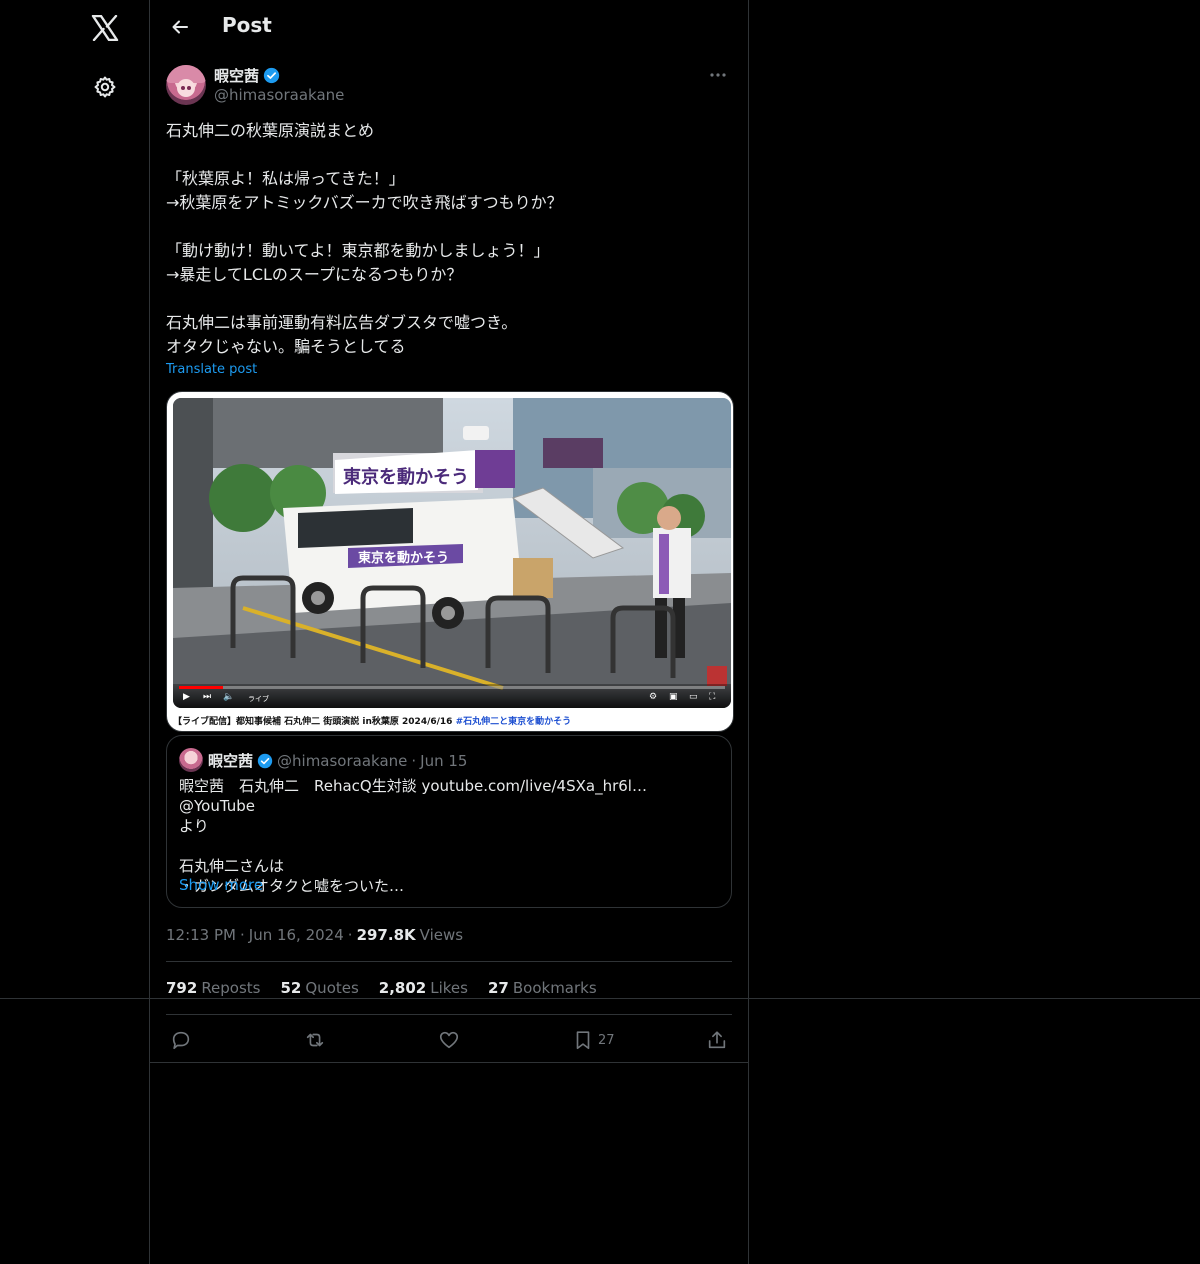 The image size is (1200, 1264). I want to click on quotes-label: Quotes, so click(332, 988).